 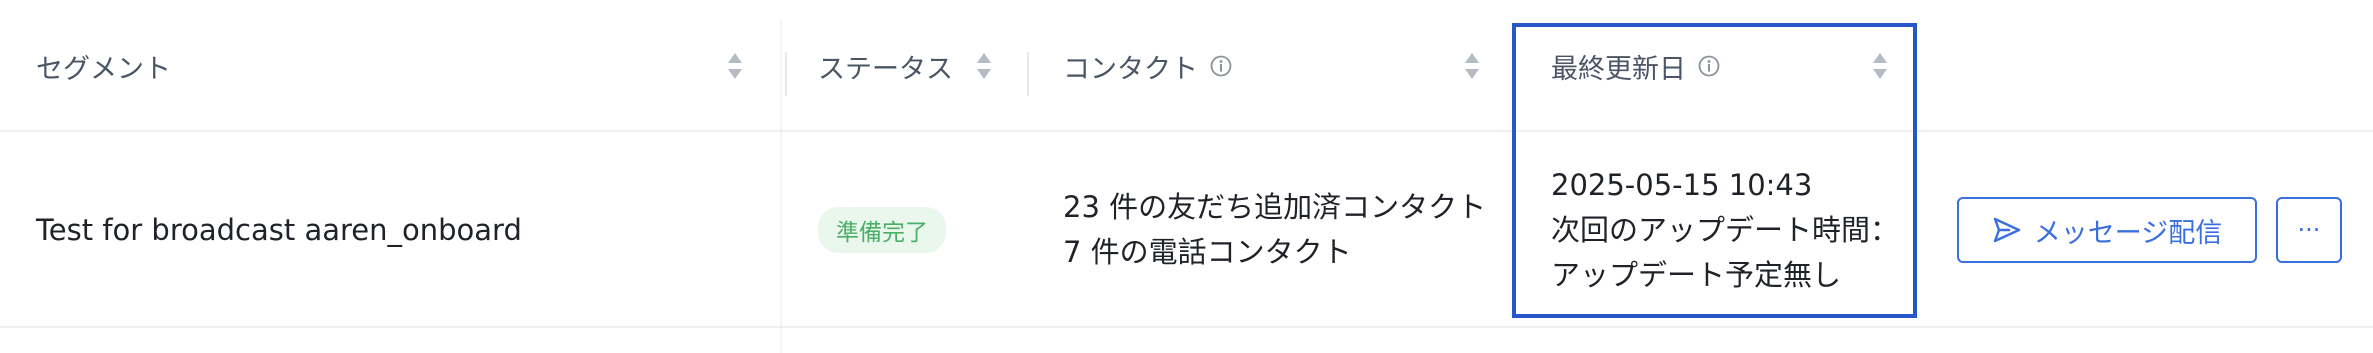 I want to click on more-icon: ···, so click(x=2309, y=230).